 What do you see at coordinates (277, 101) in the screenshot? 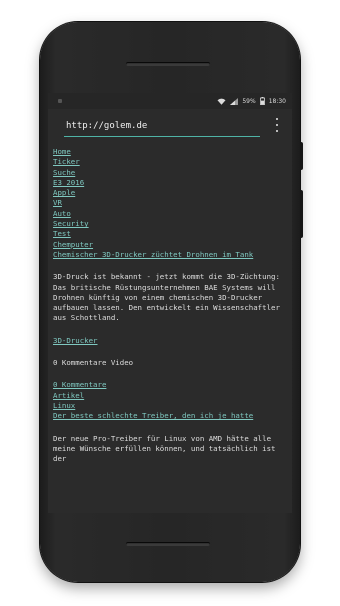
I see `clock: 18:30` at bounding box center [277, 101].